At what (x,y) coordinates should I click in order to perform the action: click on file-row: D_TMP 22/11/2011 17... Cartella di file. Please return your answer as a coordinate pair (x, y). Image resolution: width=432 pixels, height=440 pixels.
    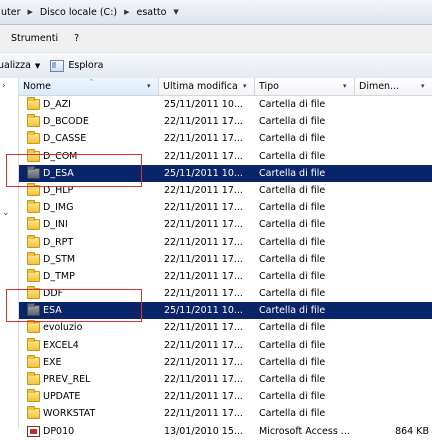
    Looking at the image, I should click on (225, 276).